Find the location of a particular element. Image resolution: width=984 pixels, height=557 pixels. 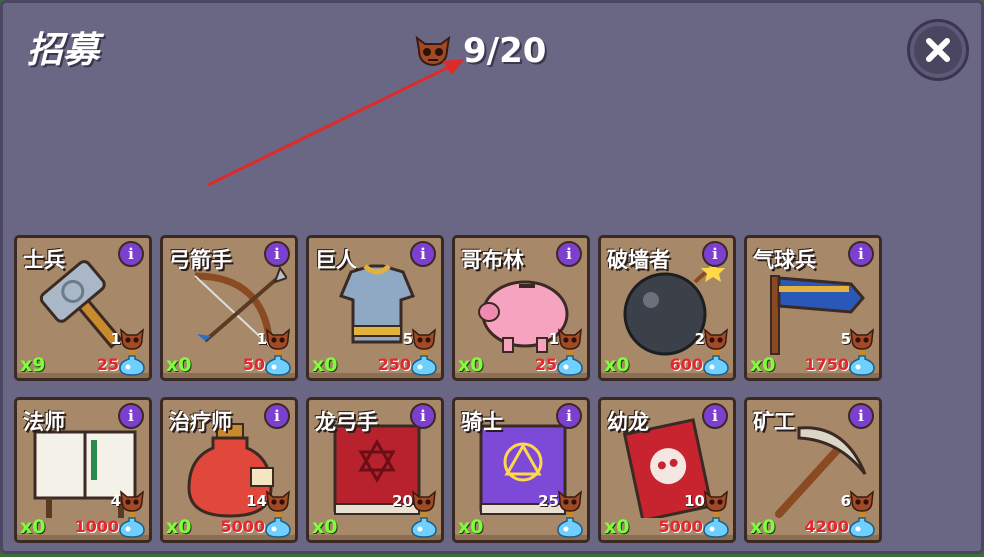

unit-card: 法师 i 4 x0 1000 is located at coordinates (83, 470).